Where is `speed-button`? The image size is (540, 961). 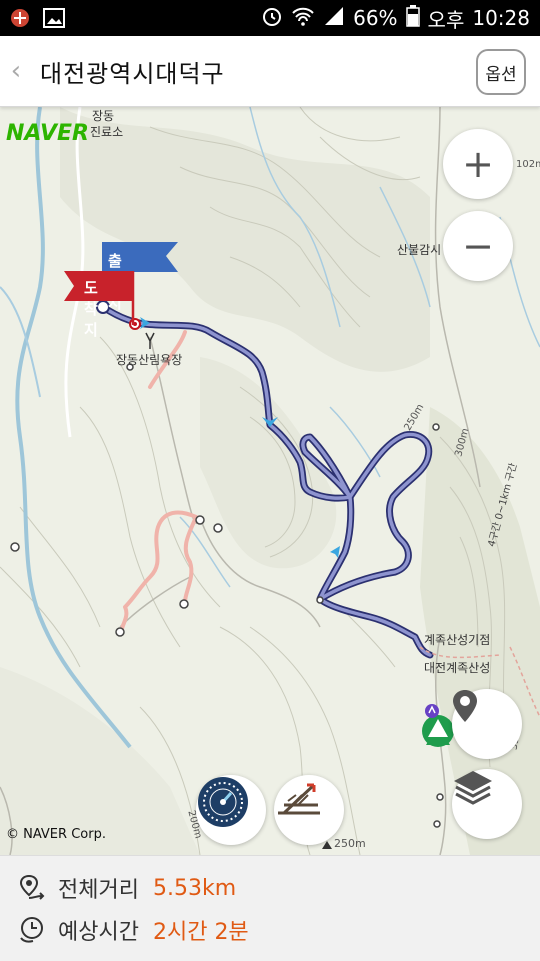 speed-button is located at coordinates (231, 810).